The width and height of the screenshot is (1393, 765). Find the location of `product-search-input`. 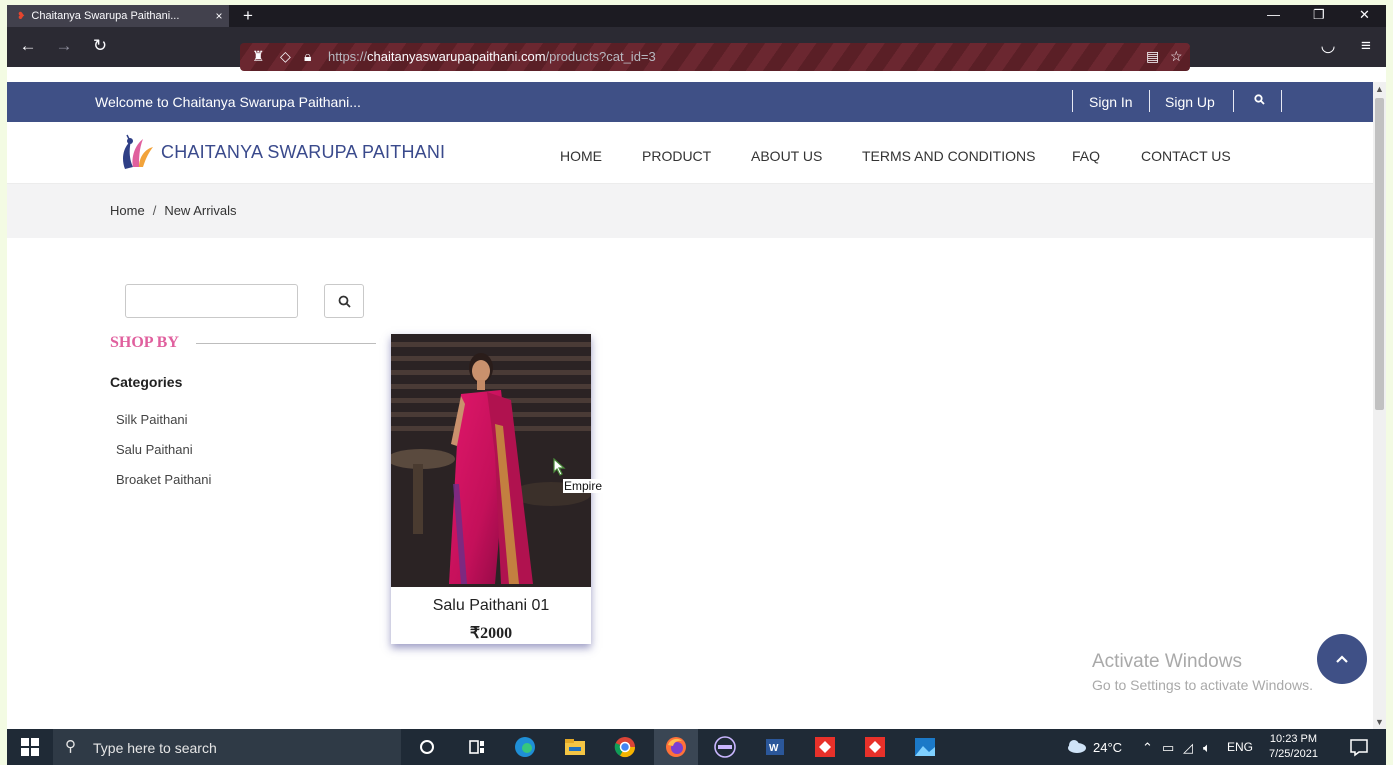

product-search-input is located at coordinates (211, 301).